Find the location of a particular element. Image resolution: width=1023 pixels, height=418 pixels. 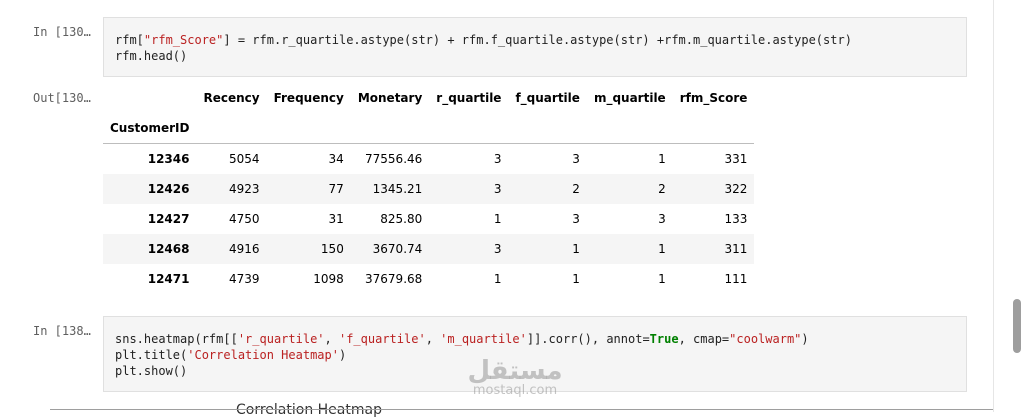

watermark-latin: mostaql.com is located at coordinates (515, 390).